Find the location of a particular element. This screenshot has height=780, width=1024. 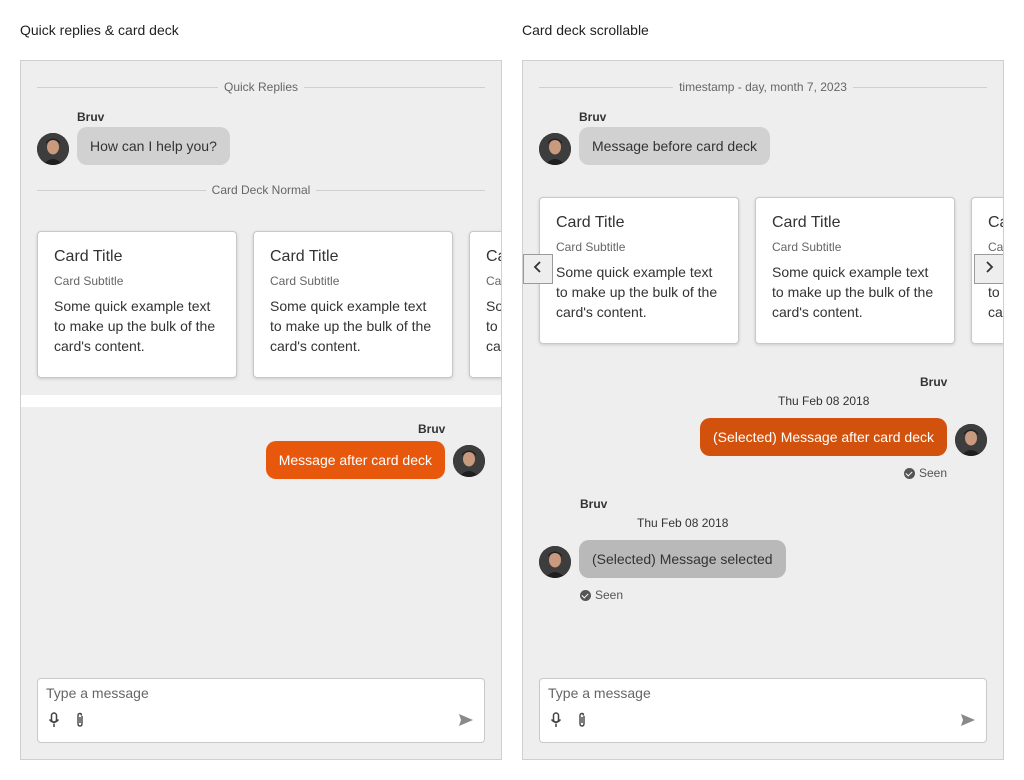

chevron-left-icon is located at coordinates (538, 269).